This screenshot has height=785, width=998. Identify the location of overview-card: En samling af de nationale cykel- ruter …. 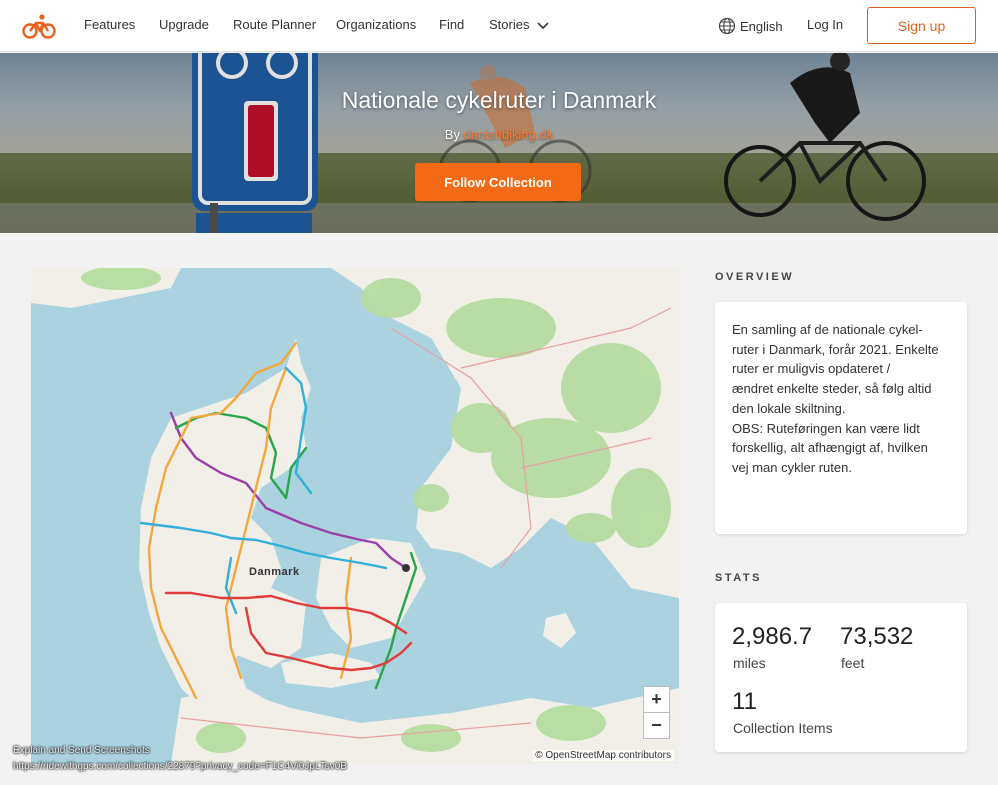
(841, 418).